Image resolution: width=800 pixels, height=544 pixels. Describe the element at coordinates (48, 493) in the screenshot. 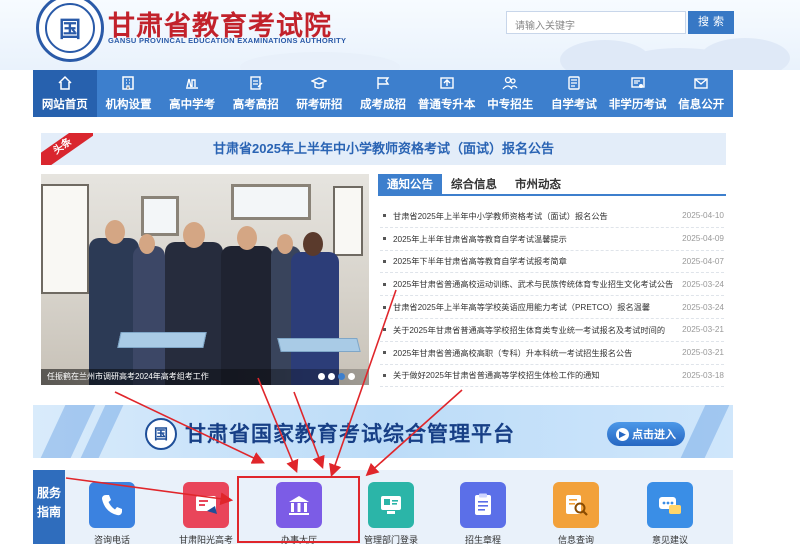

I see `services-label-line: 服务` at that location.